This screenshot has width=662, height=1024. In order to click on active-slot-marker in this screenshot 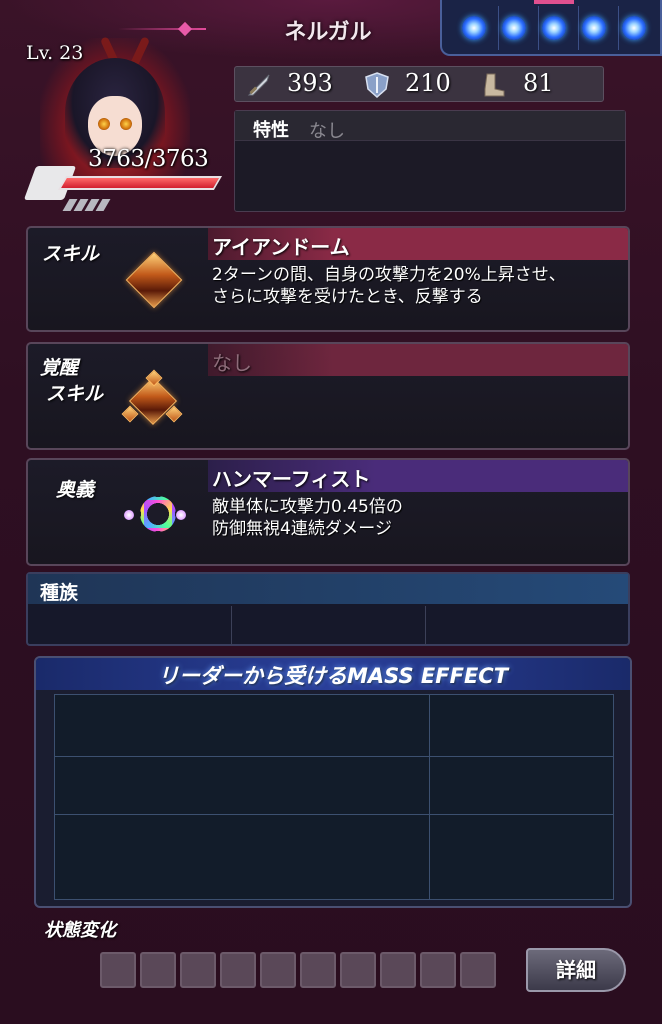, I will do `click(554, 2)`.